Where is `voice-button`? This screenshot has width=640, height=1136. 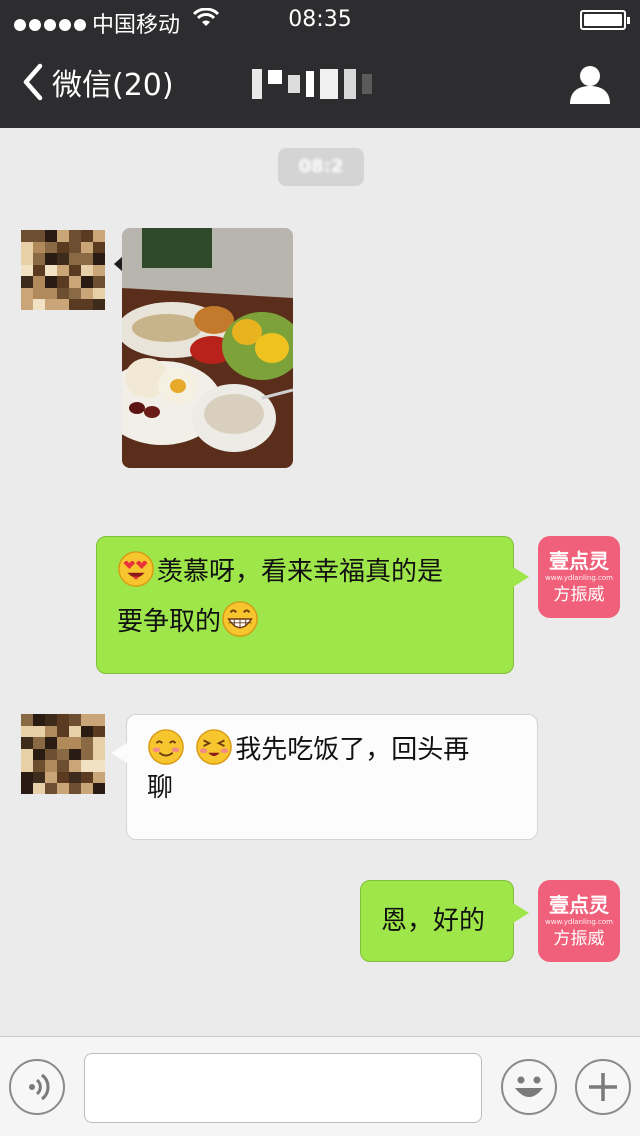 voice-button is located at coordinates (37, 1087).